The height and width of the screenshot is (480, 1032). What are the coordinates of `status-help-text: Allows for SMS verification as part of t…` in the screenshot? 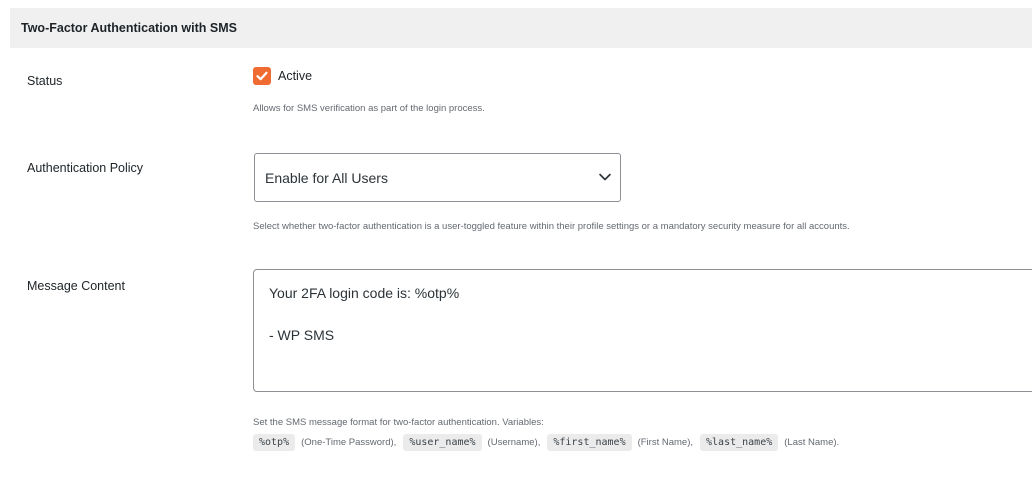 It's located at (369, 108).